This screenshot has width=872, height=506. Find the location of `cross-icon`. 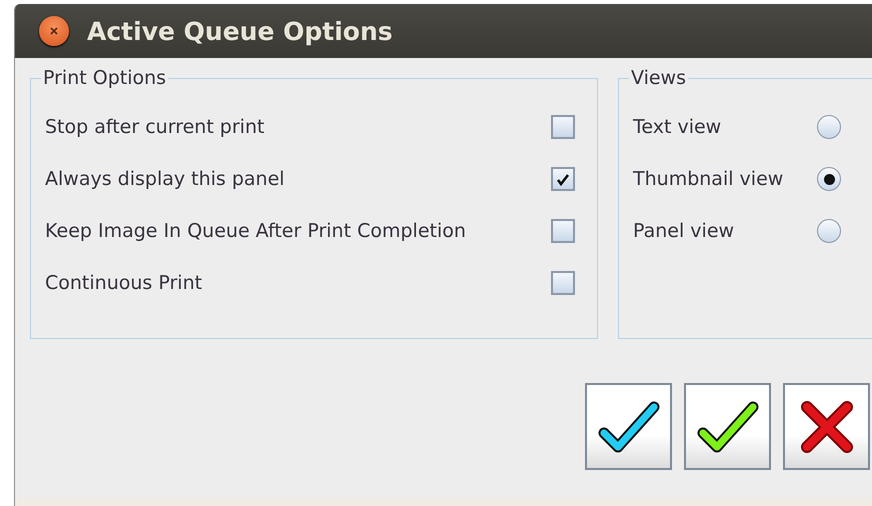

cross-icon is located at coordinates (826, 426).